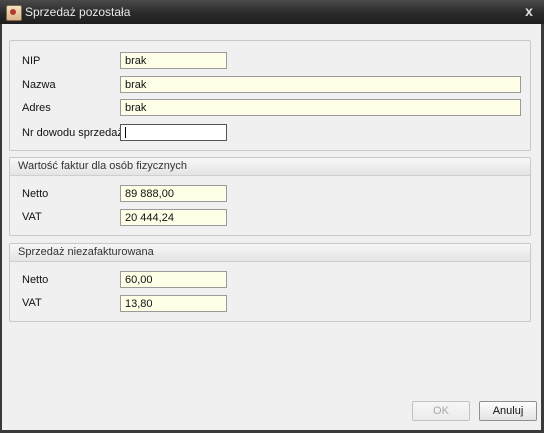 The height and width of the screenshot is (433, 544). Describe the element at coordinates (32, 303) in the screenshot. I see `uninvoiced-vat-label: VAT` at that location.